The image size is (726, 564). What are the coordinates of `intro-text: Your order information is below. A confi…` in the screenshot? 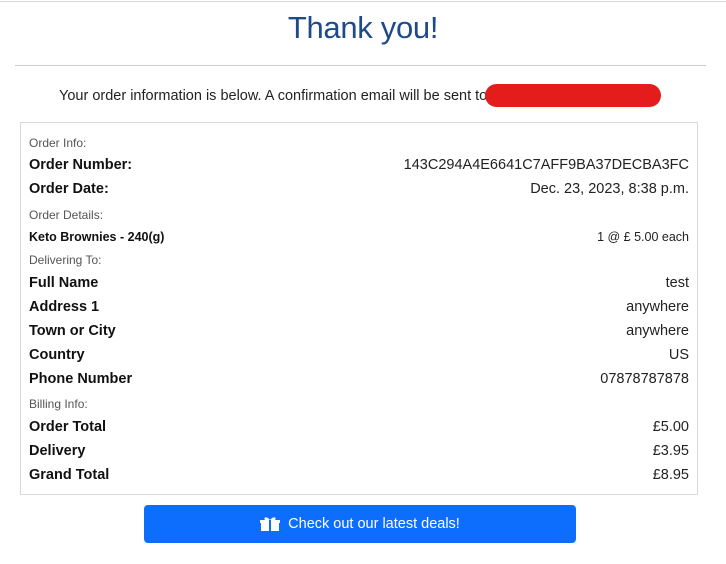 It's located at (273, 96).